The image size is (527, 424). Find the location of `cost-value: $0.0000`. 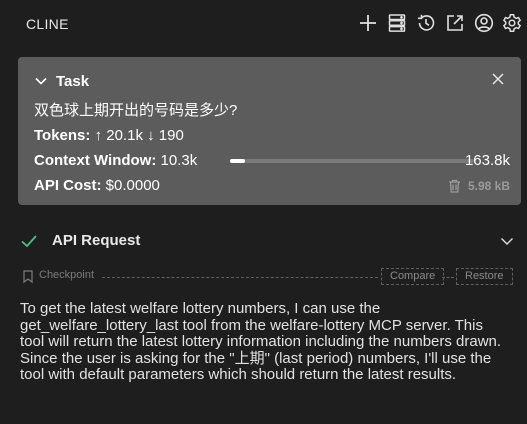

cost-value: $0.0000 is located at coordinates (132, 185).